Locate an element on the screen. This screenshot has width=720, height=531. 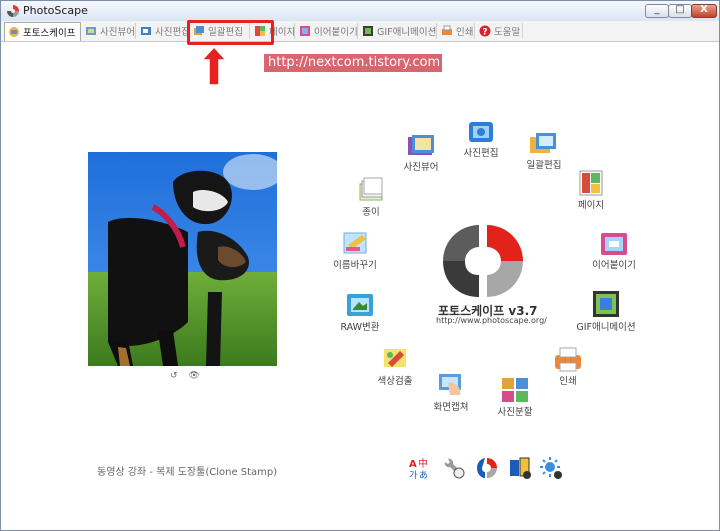
language-icon: A 中 가 あ is located at coordinates (419, 468).